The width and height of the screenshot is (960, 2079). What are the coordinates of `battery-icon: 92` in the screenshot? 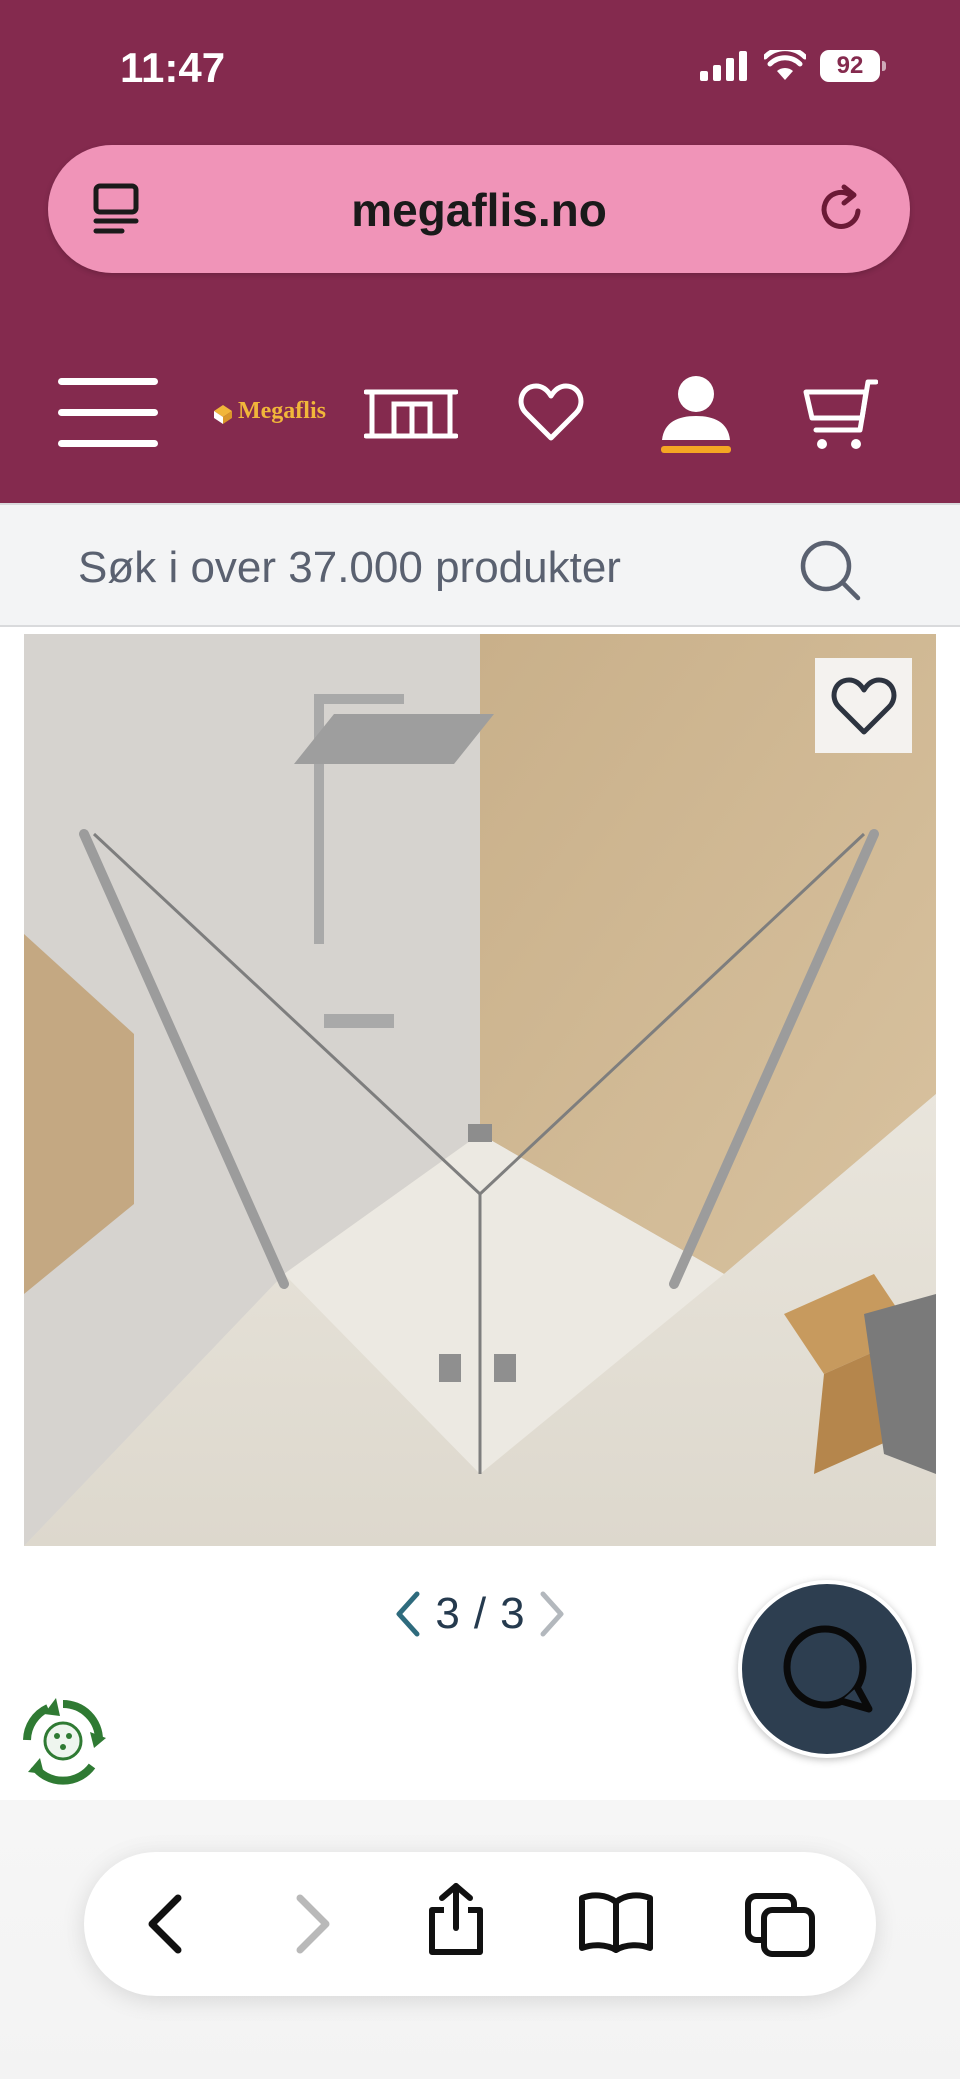 It's located at (853, 66).